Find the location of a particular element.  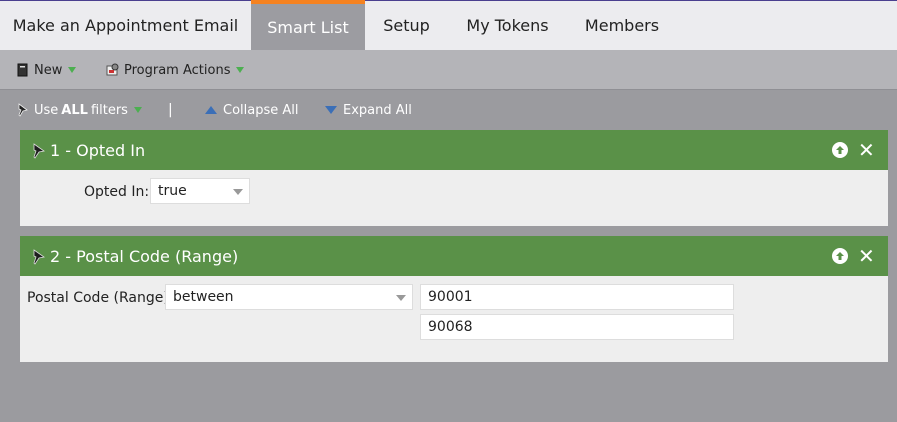

input-value: 90001 is located at coordinates (450, 297).